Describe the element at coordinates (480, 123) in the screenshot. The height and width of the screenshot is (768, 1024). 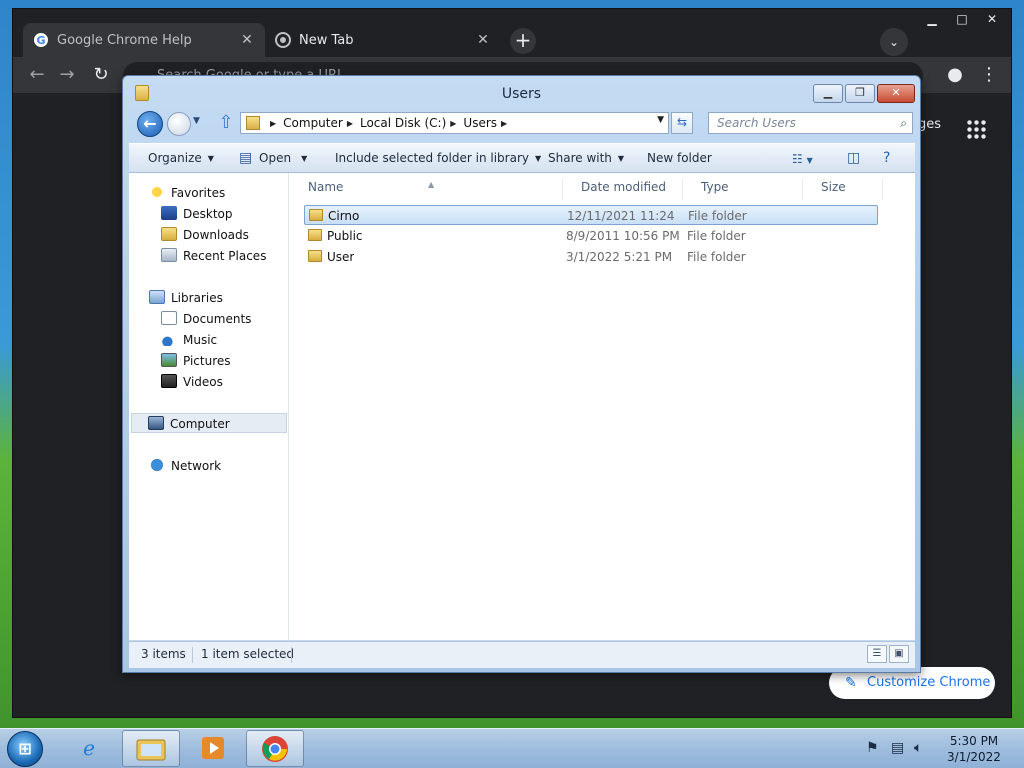
I see `breadcrumb-users: Users` at that location.